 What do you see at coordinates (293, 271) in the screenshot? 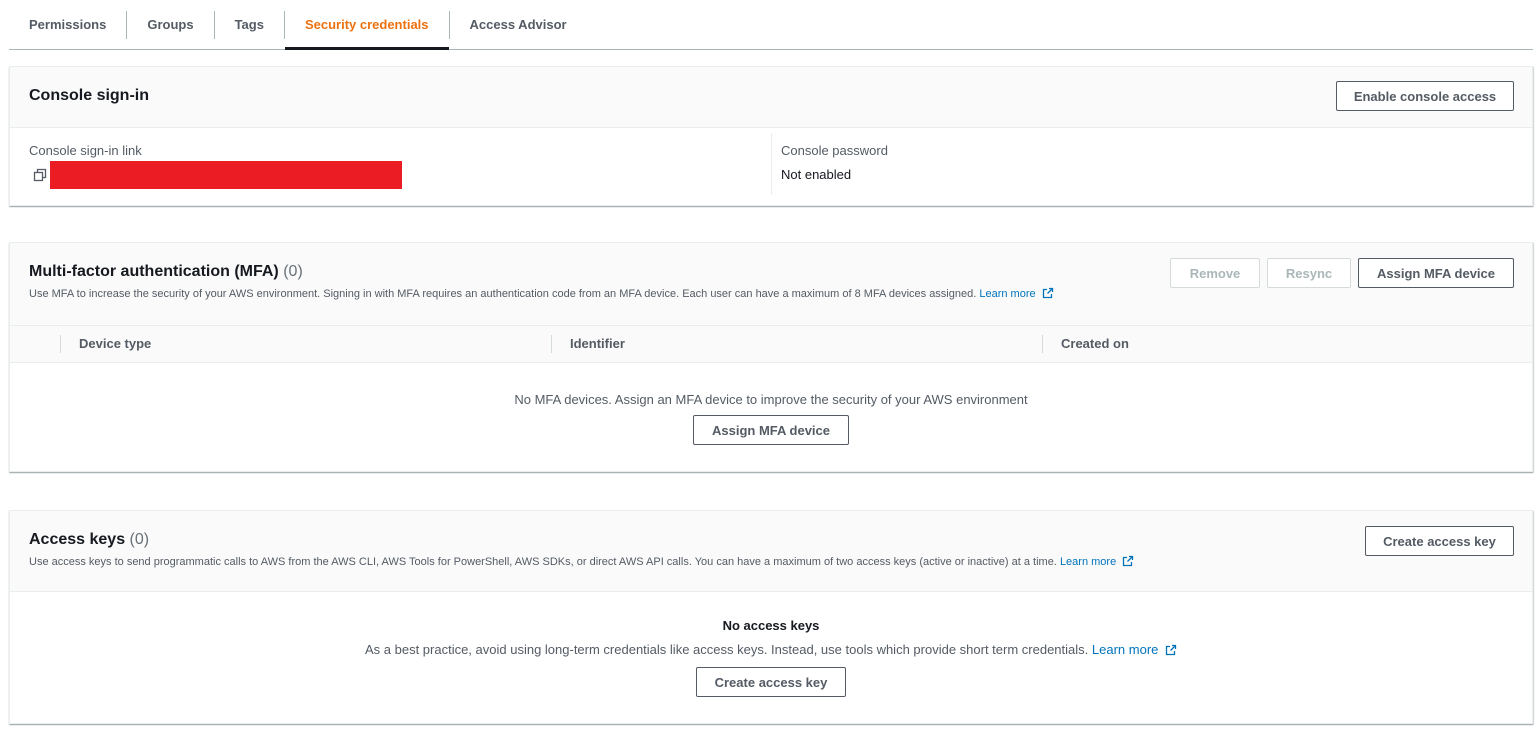
I see `mfa-count: (0)` at bounding box center [293, 271].